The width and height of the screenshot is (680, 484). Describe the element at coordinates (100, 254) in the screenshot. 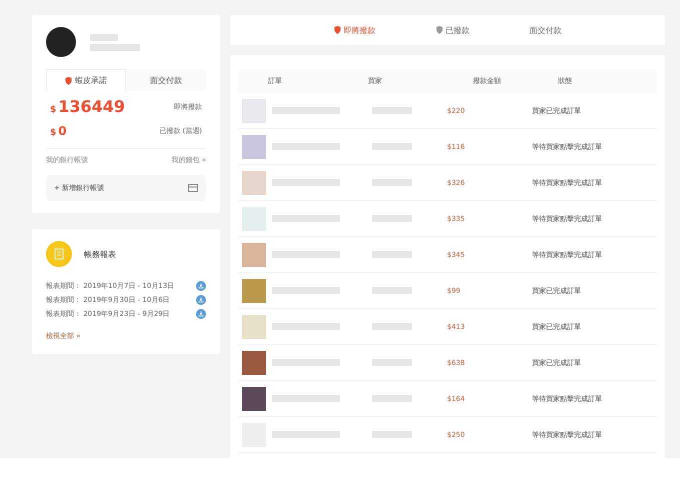

I see `reports-title: 帳務報表` at that location.